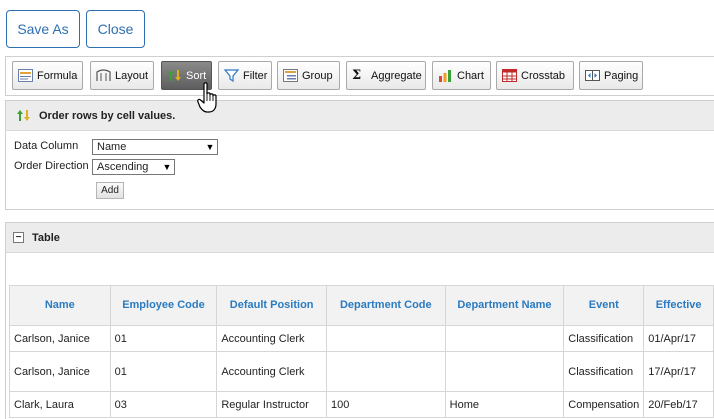  What do you see at coordinates (445, 75) in the screenshot?
I see `chart-icon` at bounding box center [445, 75].